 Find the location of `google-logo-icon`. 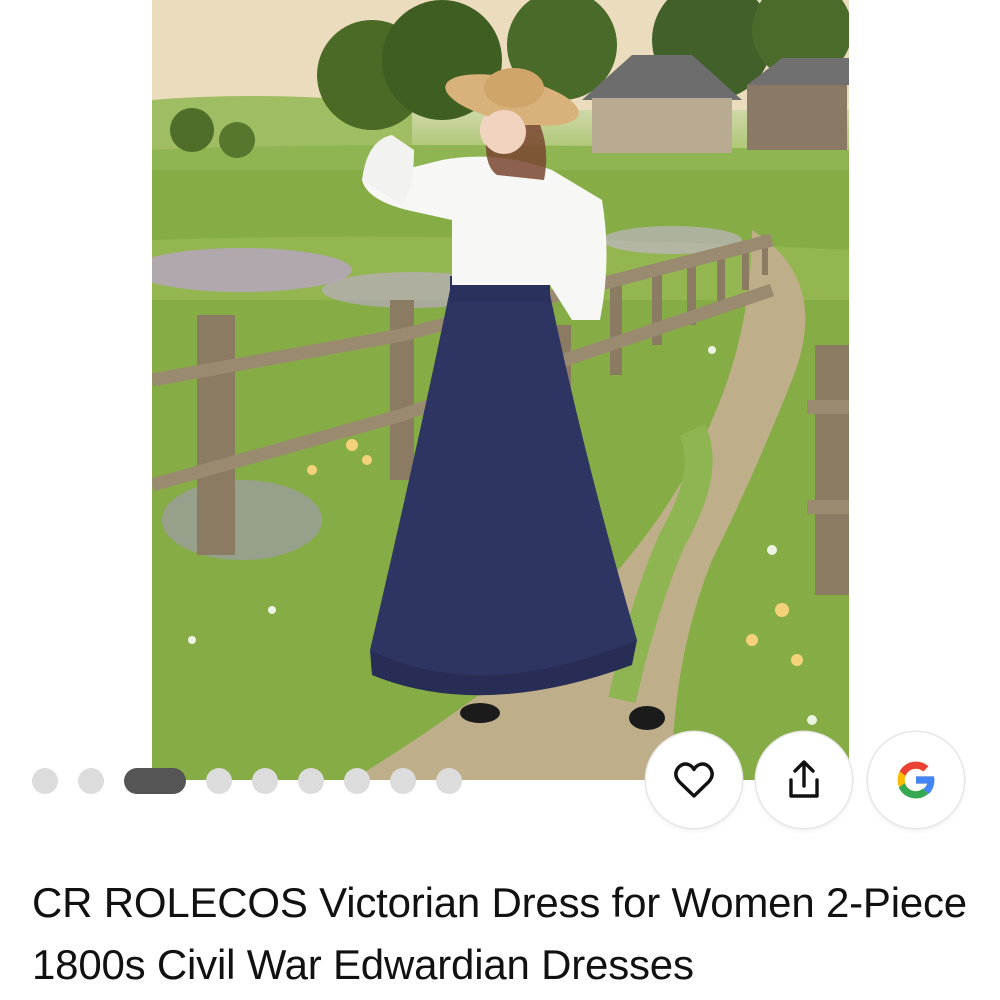

google-logo-icon is located at coordinates (916, 780).